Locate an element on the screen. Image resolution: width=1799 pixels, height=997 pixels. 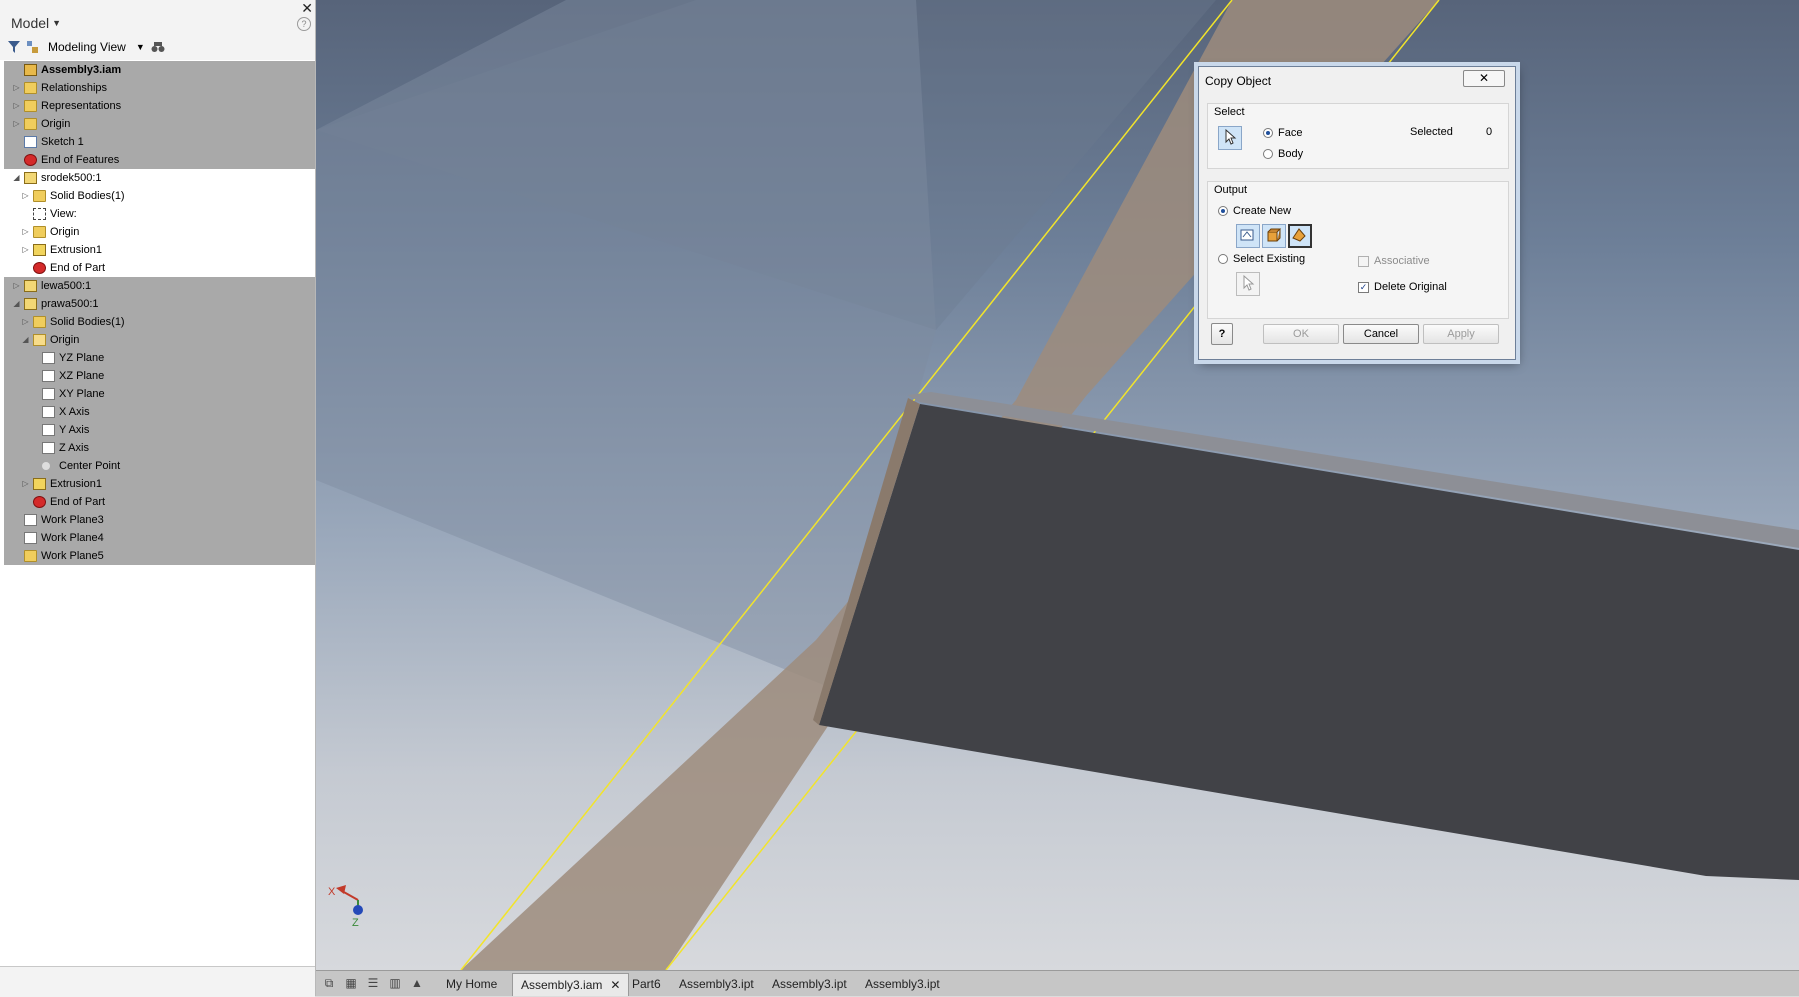
tree-row-label: Center Point is located at coordinates (90, 466).